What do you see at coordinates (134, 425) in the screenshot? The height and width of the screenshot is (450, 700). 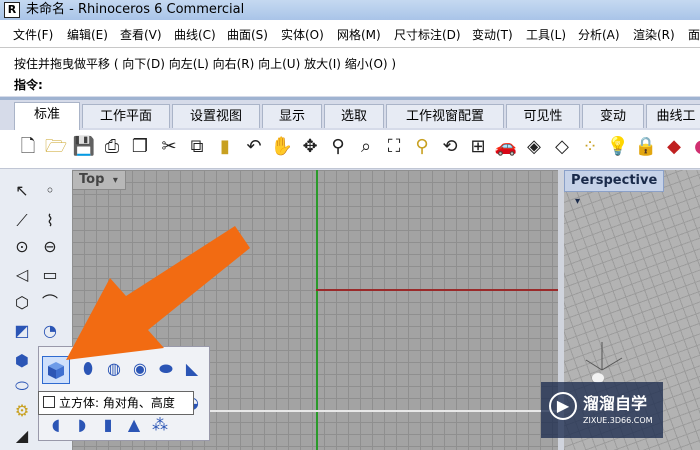 I see `pyramid-icon: ▲` at bounding box center [134, 425].